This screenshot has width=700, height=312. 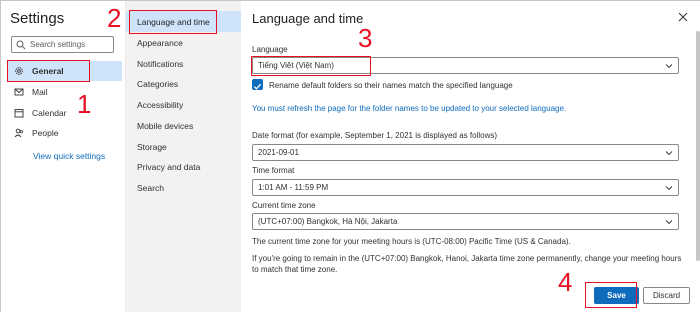 I want to click on annotation-box-language-dropdown, so click(x=311, y=66).